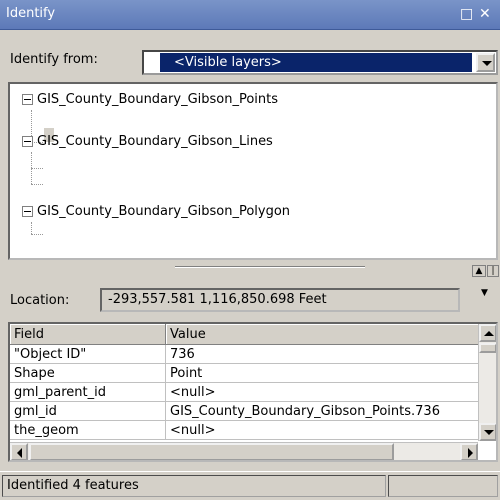 The height and width of the screenshot is (500, 500). I want to click on tree-node-label: GIS_County_Boundary_Gibson_Polygon, so click(164, 211).